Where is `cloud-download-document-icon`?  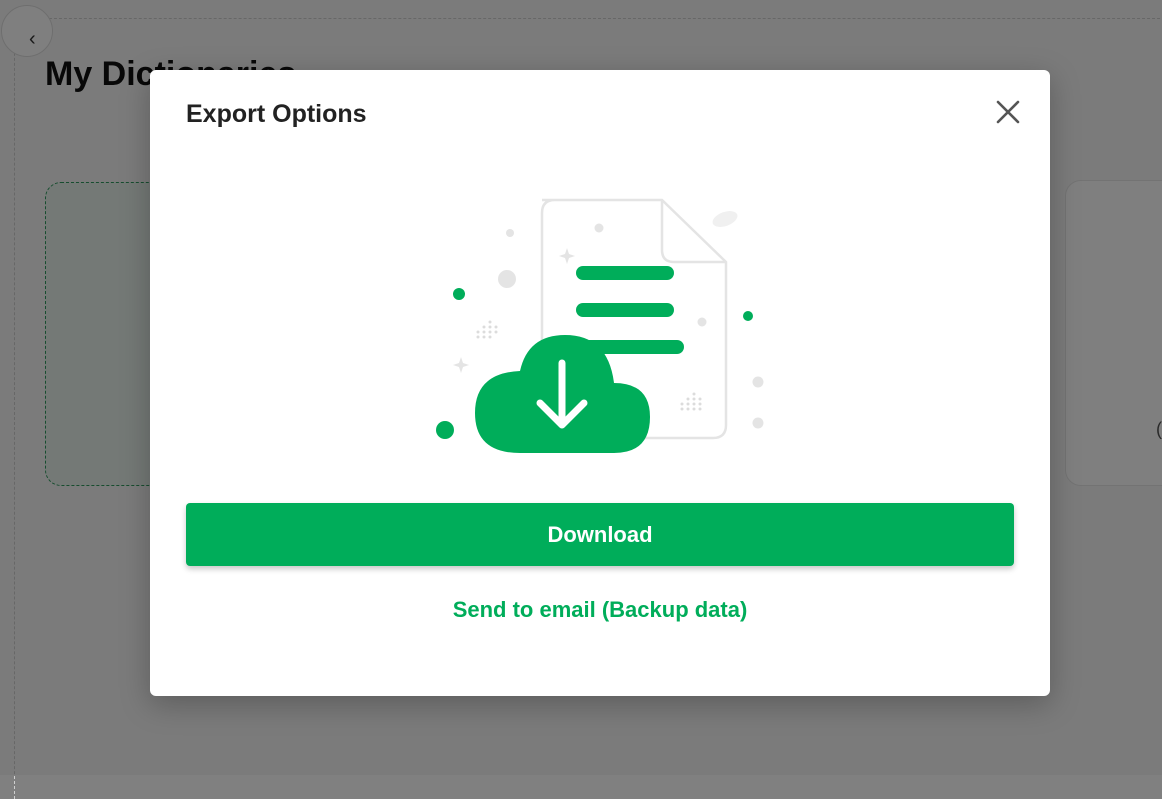
cloud-download-document-icon is located at coordinates (600, 325).